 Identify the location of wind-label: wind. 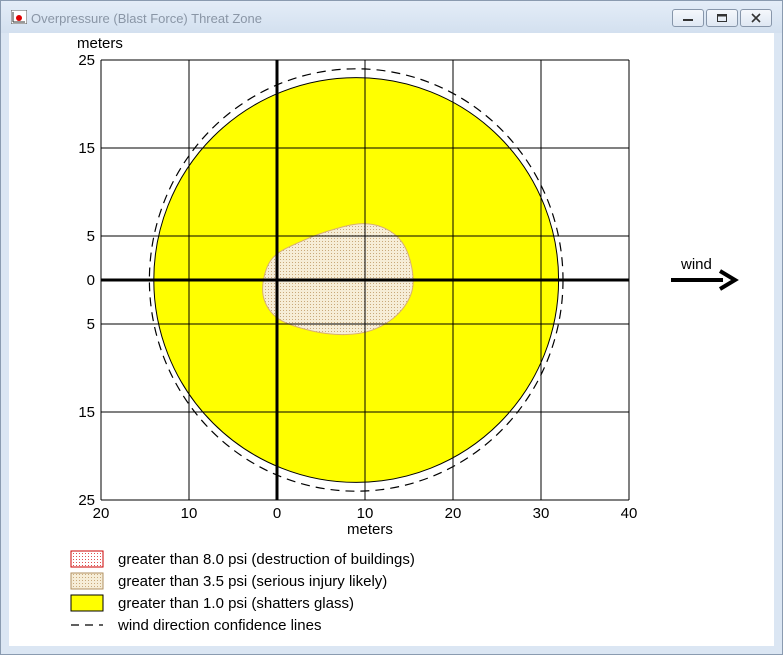
(696, 264).